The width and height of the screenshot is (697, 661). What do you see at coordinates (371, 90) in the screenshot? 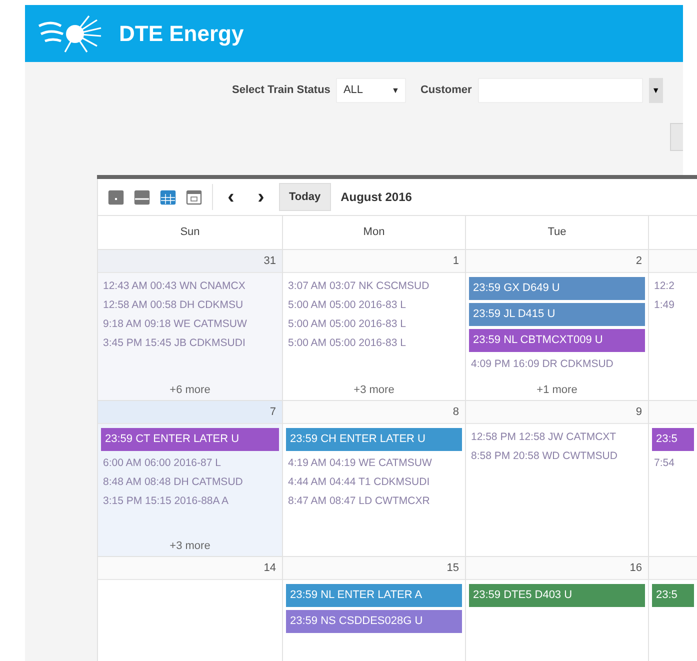
I see `status-select: ALL ▼` at bounding box center [371, 90].